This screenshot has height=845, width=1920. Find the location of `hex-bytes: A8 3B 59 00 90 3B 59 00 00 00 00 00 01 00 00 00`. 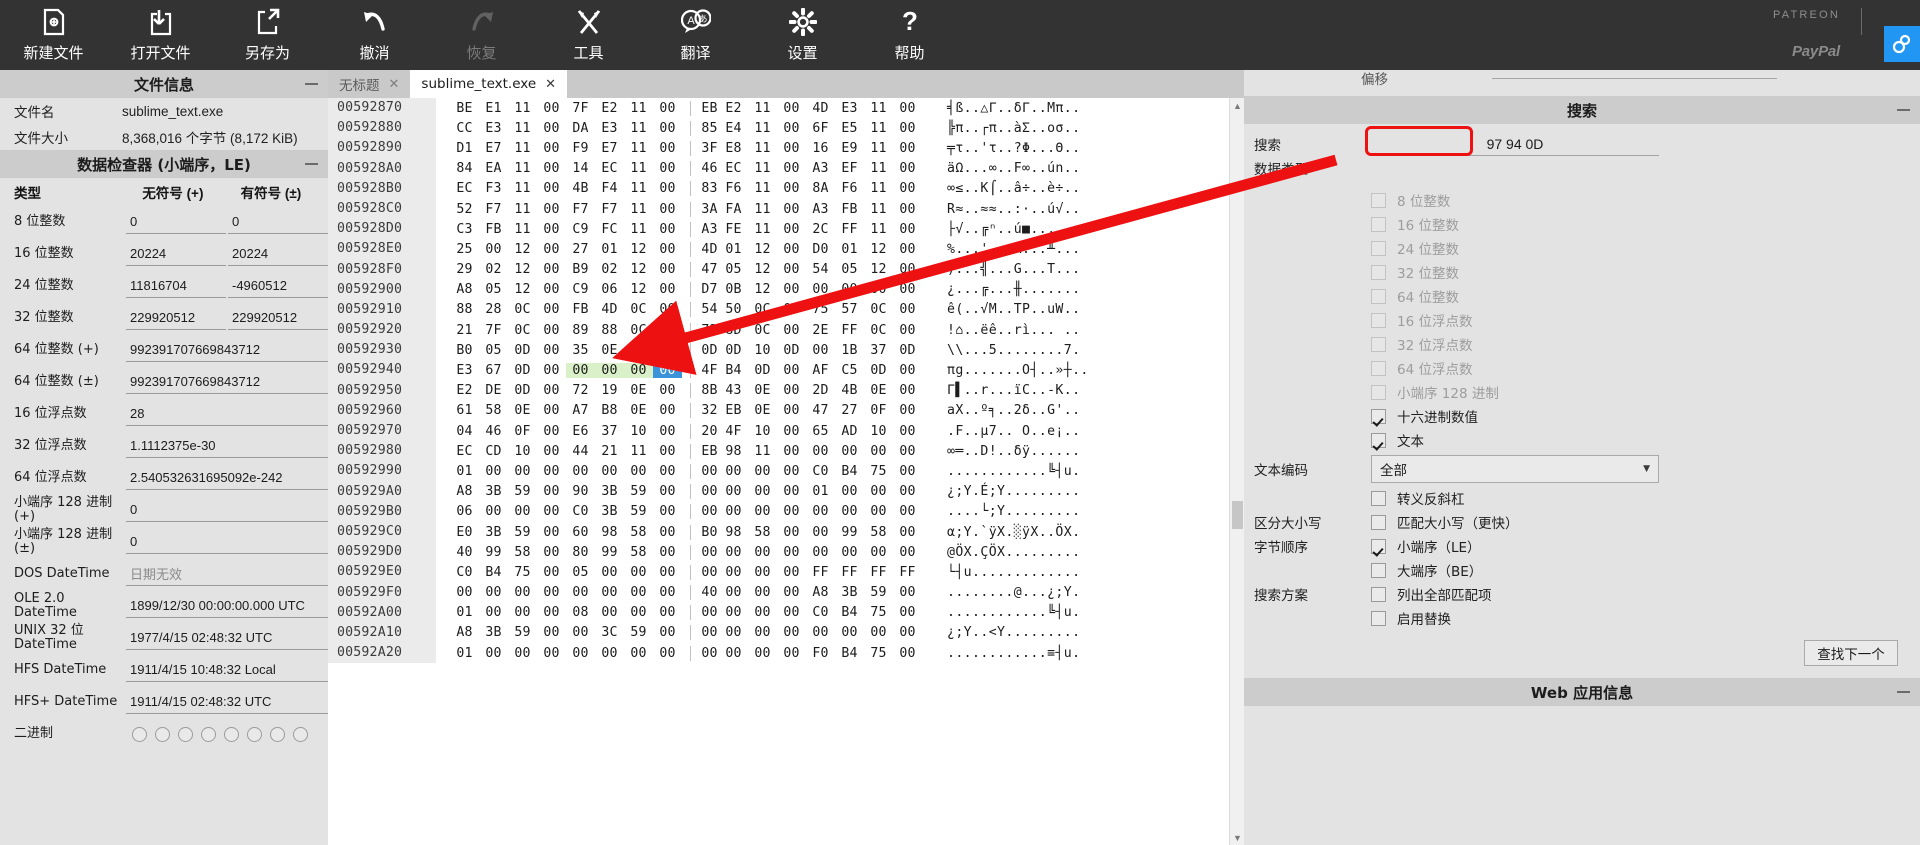

hex-bytes: A8 3B 59 00 90 3B 59 00 00 00 00 00 01 00 00 00 is located at coordinates (679, 492).